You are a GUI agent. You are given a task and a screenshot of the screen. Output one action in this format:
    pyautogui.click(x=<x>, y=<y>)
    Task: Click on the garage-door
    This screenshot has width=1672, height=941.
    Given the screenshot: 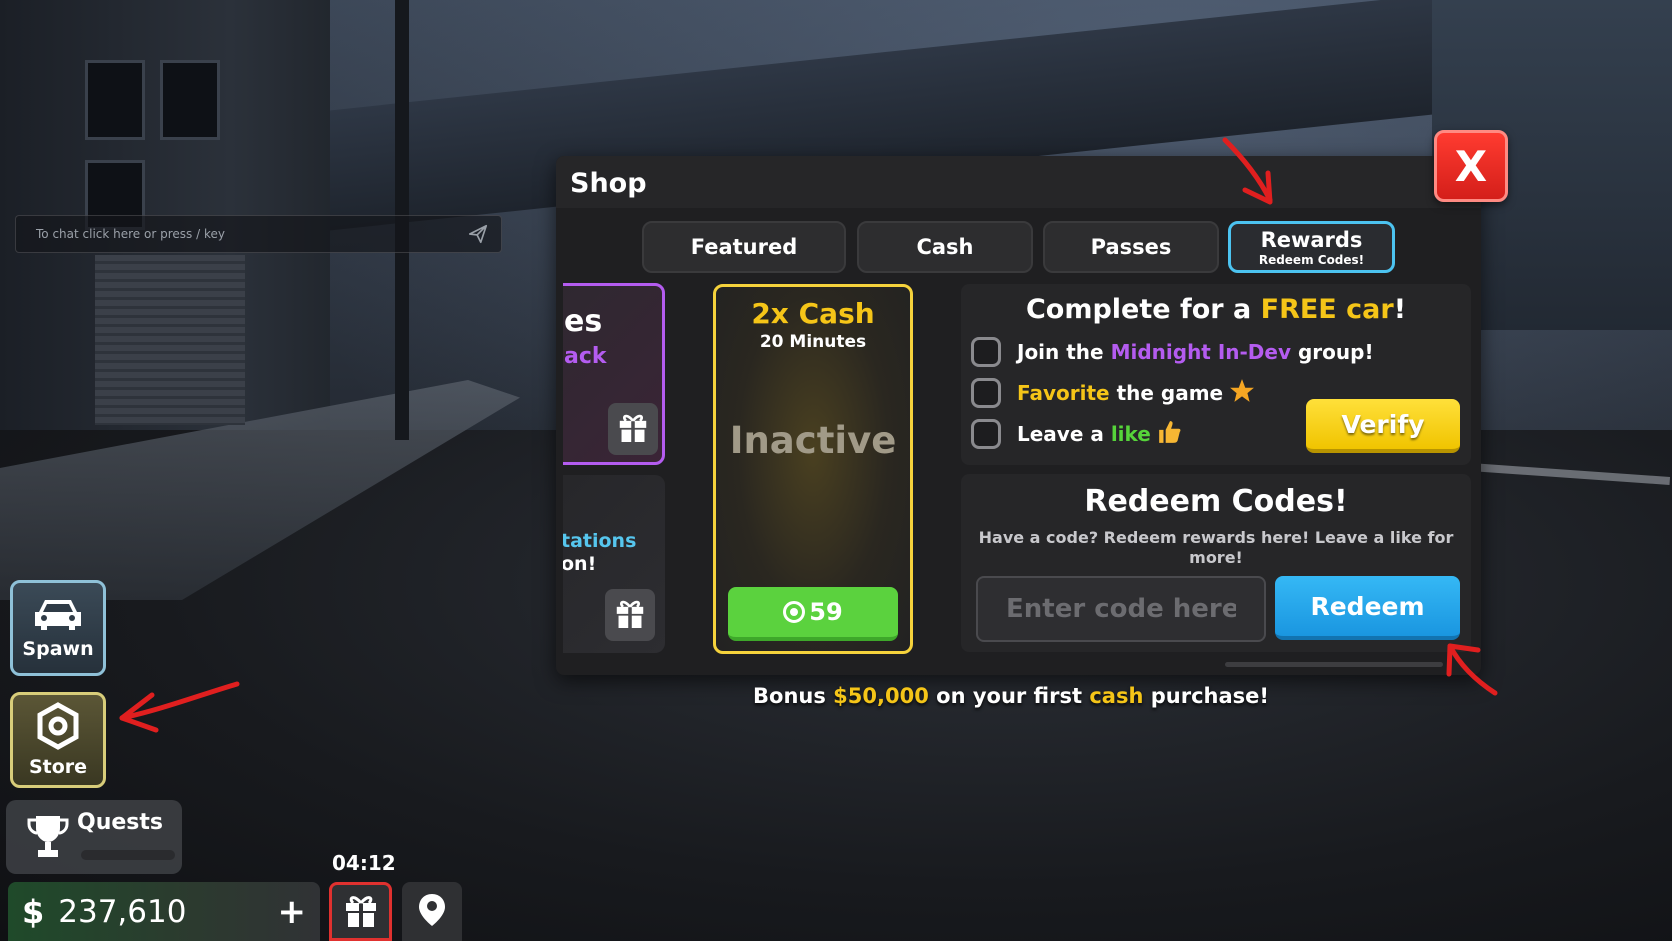 What is the action you would take?
    pyautogui.click(x=170, y=340)
    